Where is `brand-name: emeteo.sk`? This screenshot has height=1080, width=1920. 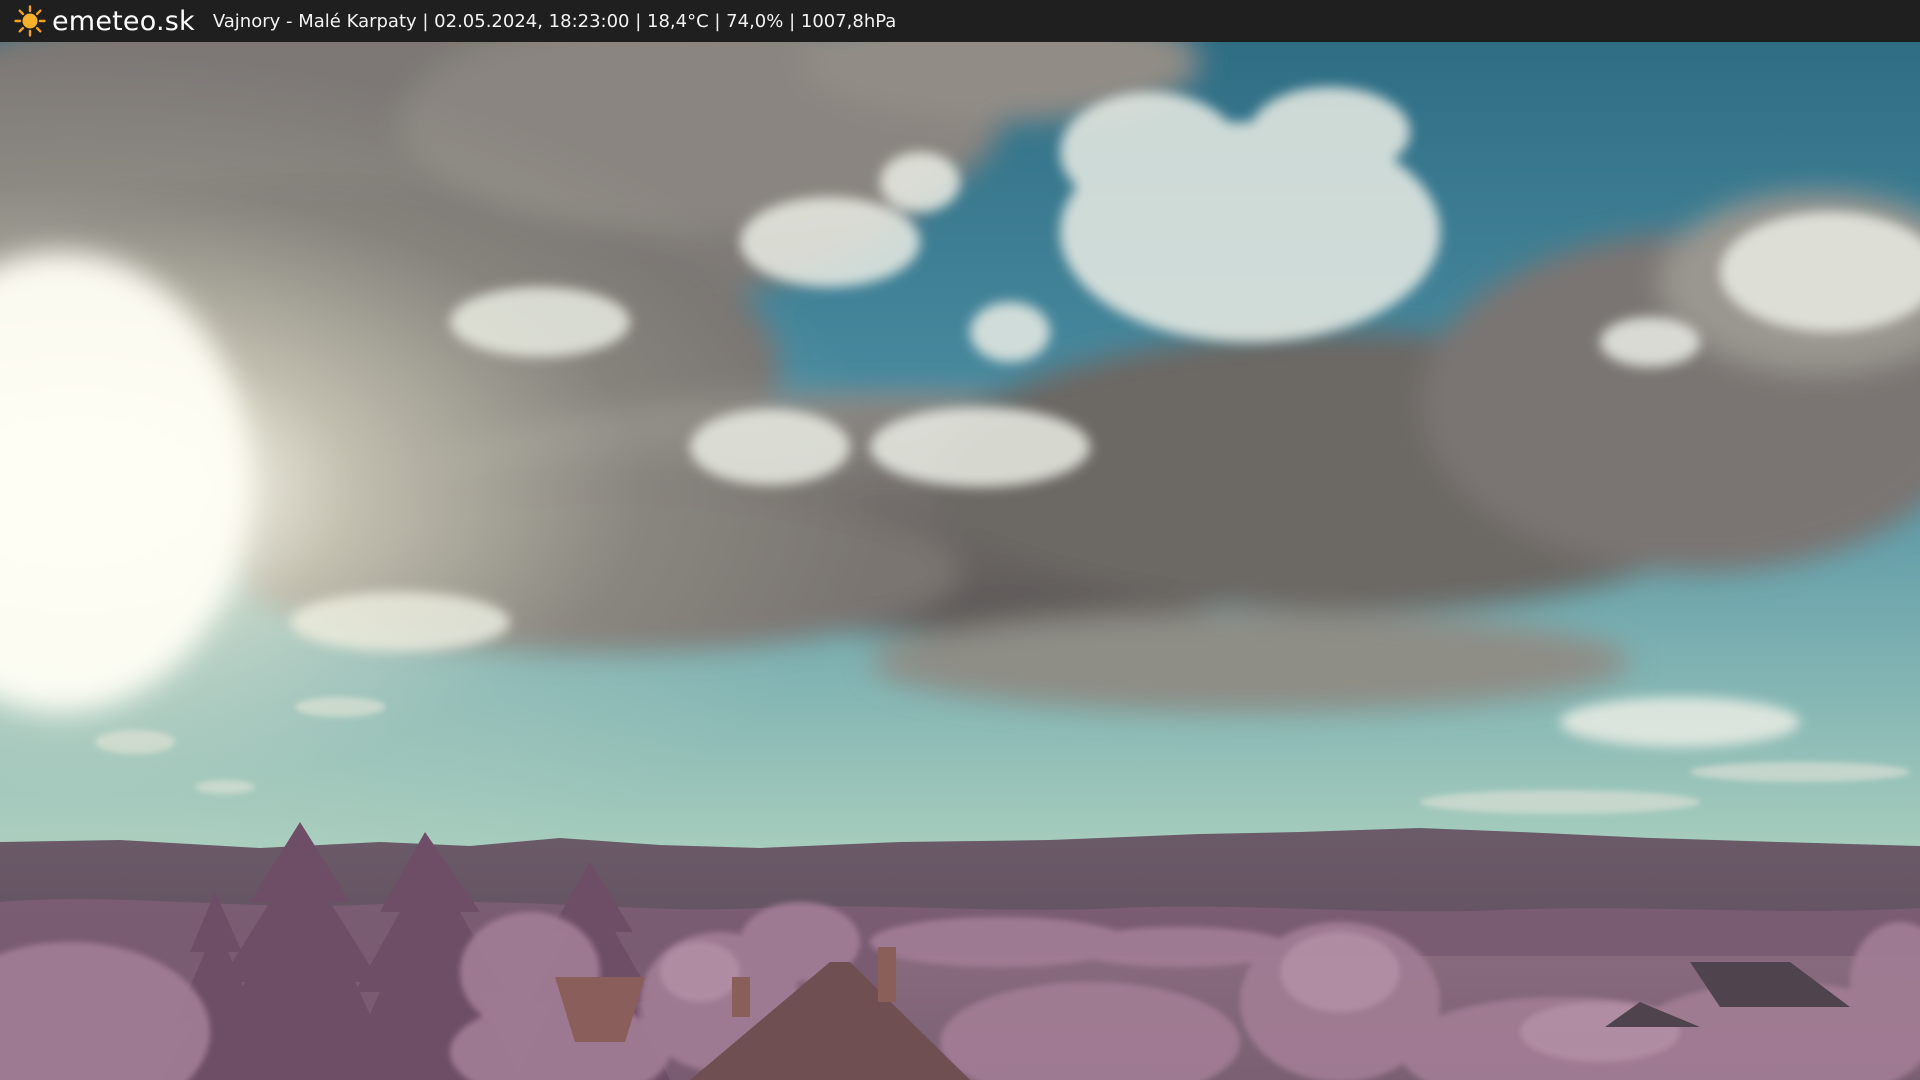 brand-name: emeteo.sk is located at coordinates (123, 21).